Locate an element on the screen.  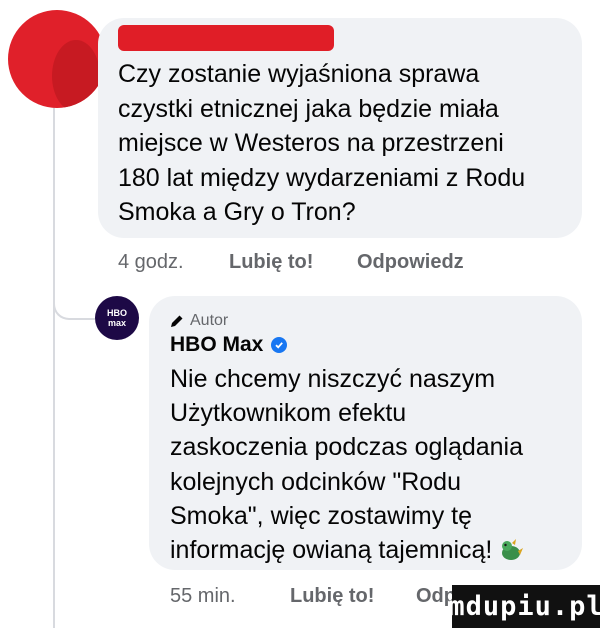
redacted-commenter-name is located at coordinates (226, 38).